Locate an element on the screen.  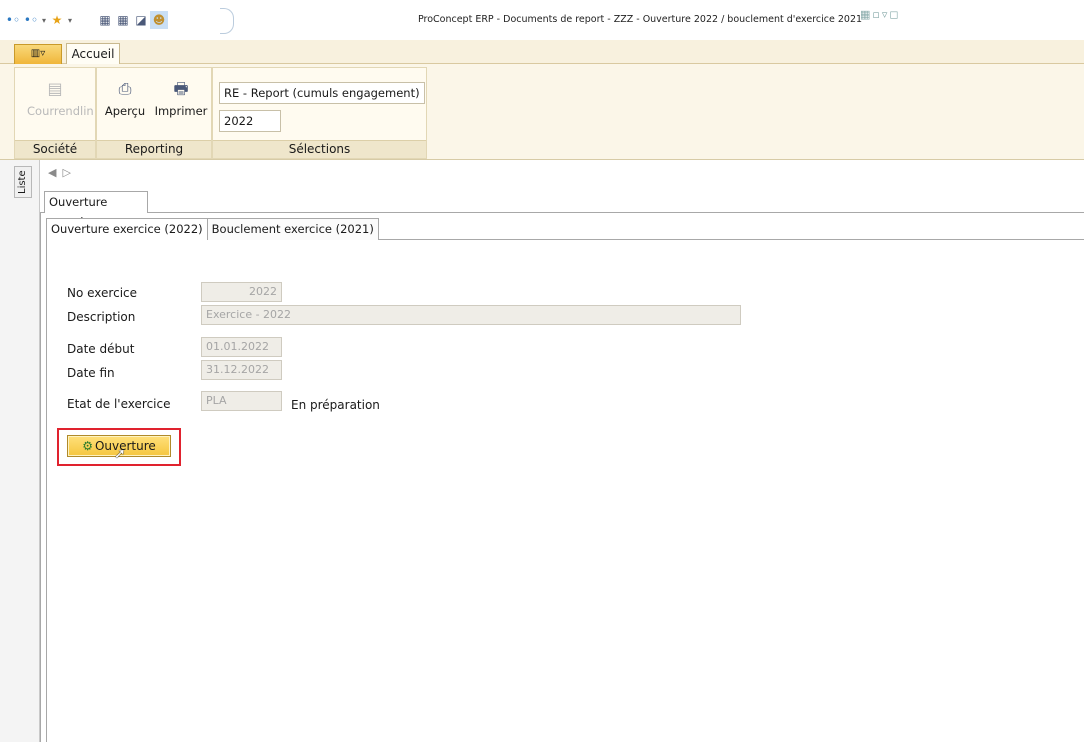
ribbon-tab-bar: ▥▿ Accueil is located at coordinates (542, 52).